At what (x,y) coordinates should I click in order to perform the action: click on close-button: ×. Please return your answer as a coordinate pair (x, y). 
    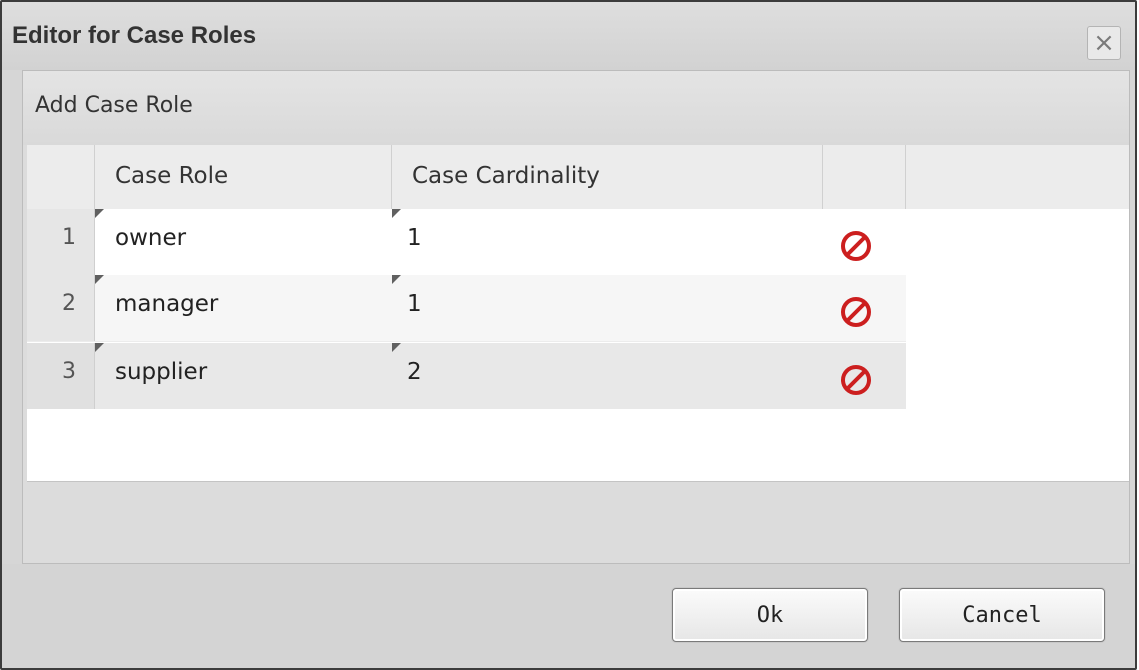
    Looking at the image, I should click on (1104, 43).